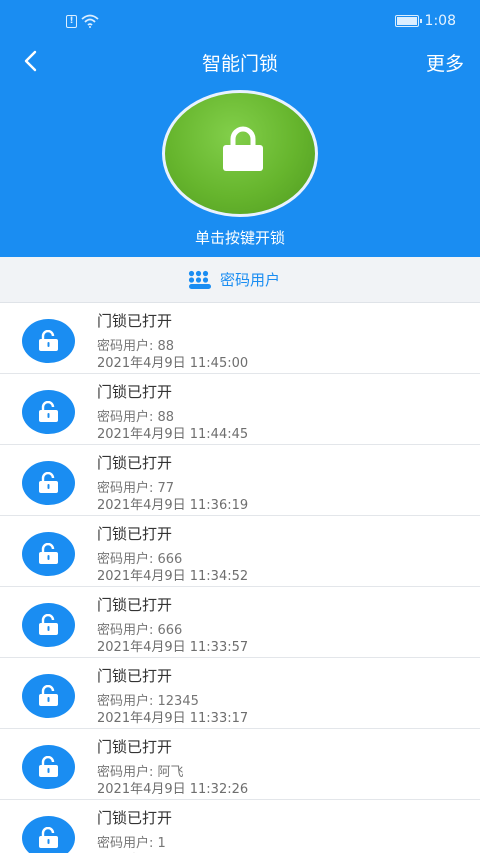 This screenshot has height=853, width=480. I want to click on tab-label: 密码用户, so click(250, 280).